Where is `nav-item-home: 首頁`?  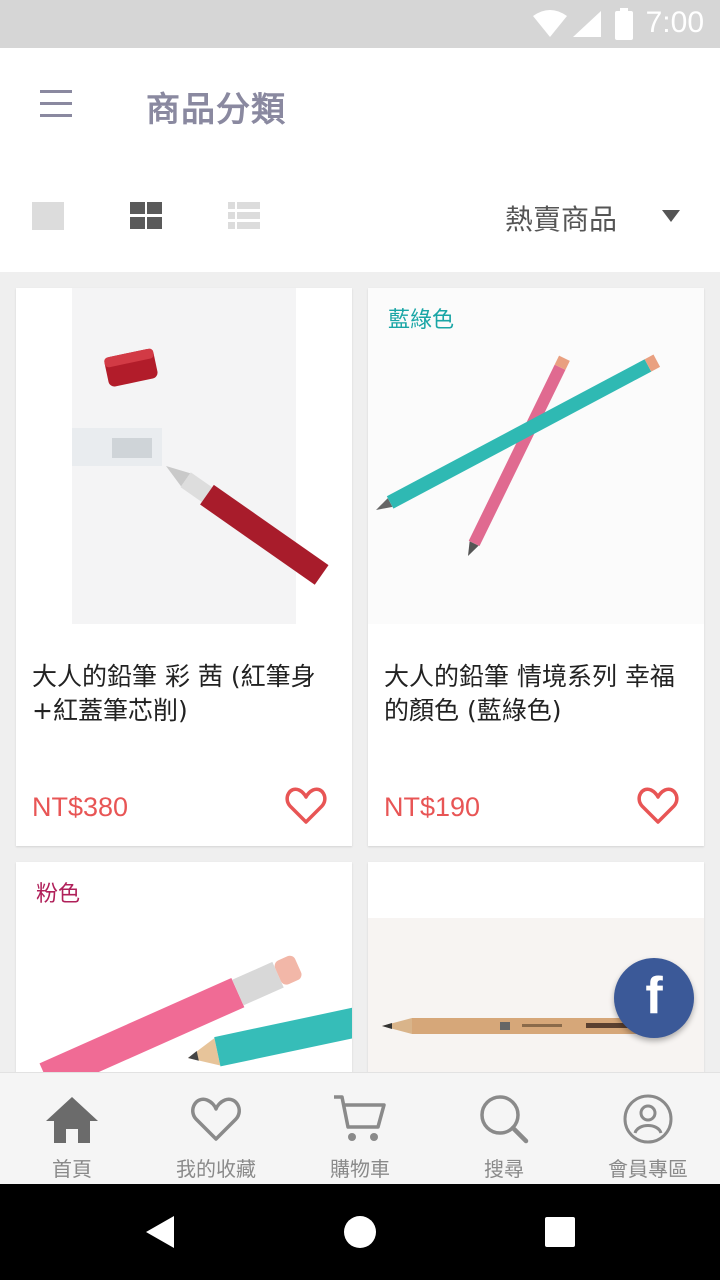 nav-item-home: 首頁 is located at coordinates (72, 1129).